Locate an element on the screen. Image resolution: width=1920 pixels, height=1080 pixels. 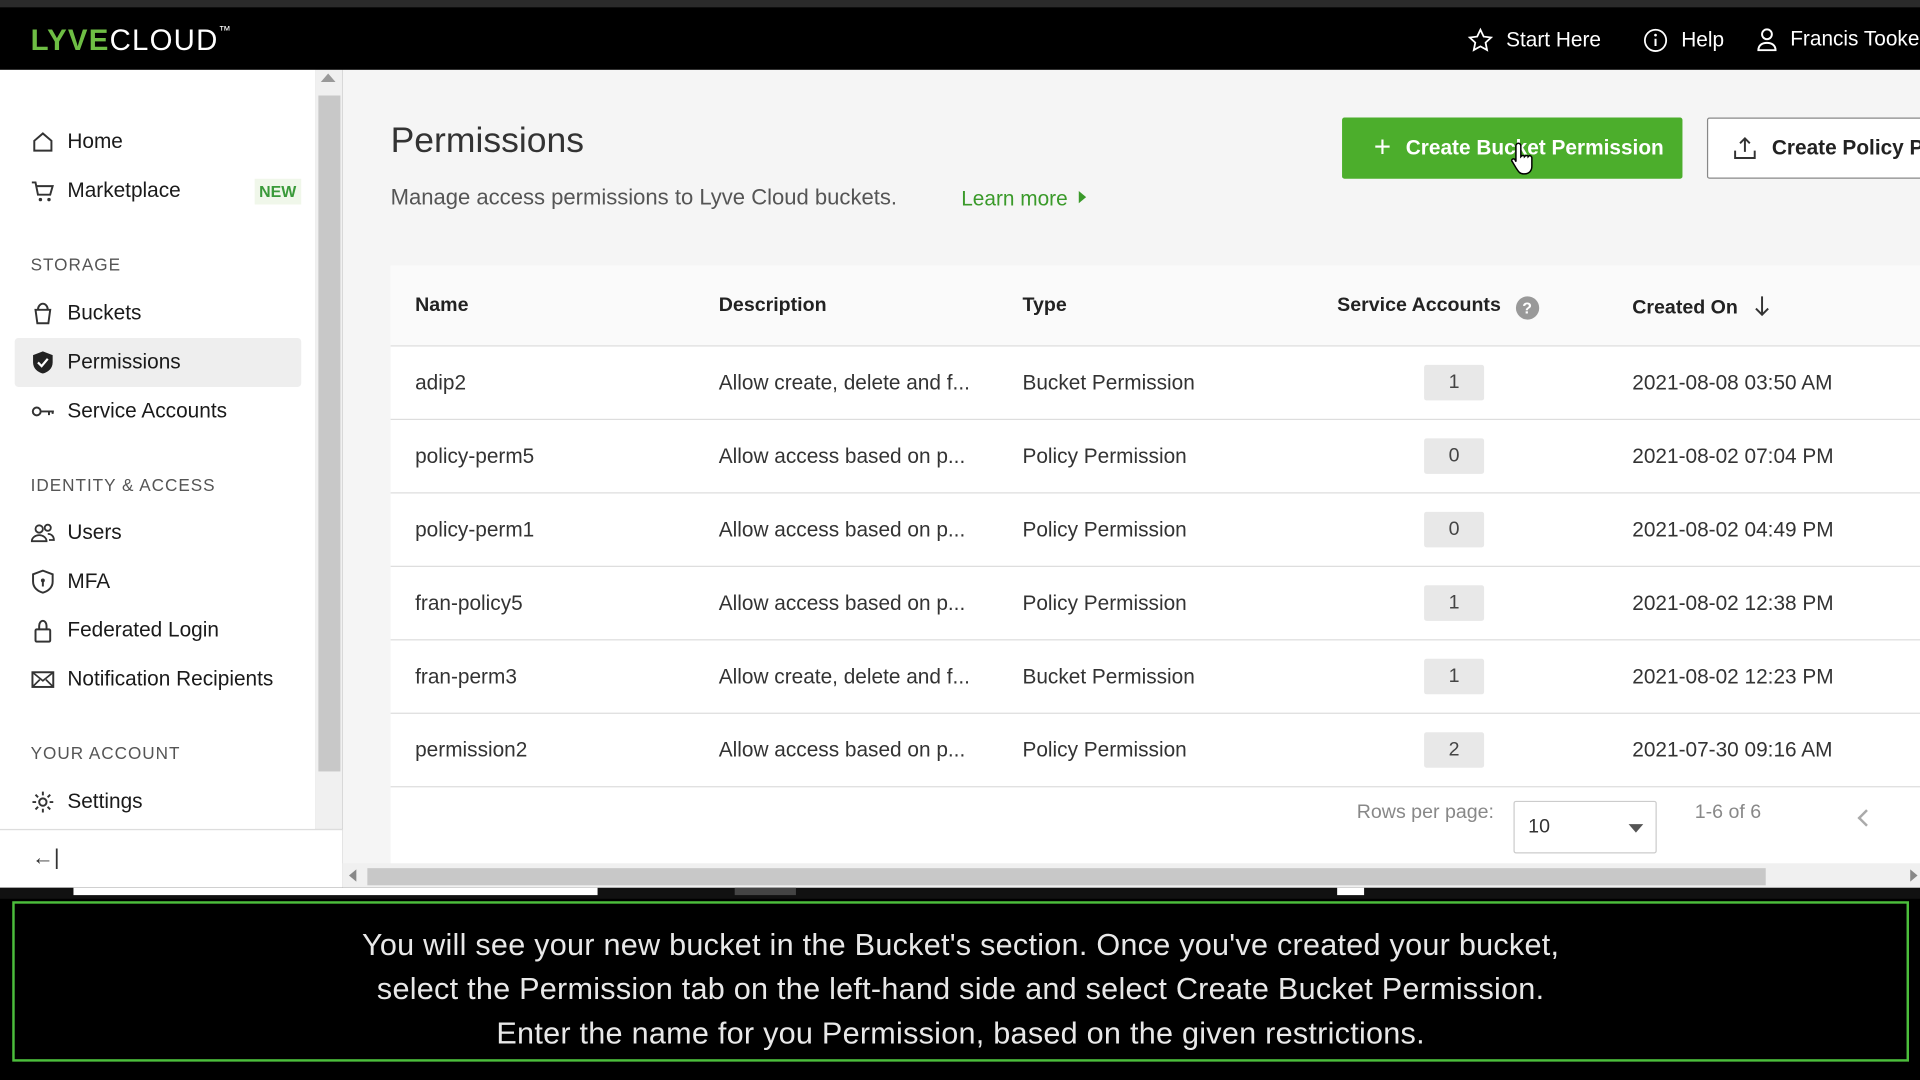
previous-page-icon is located at coordinates (1866, 818).